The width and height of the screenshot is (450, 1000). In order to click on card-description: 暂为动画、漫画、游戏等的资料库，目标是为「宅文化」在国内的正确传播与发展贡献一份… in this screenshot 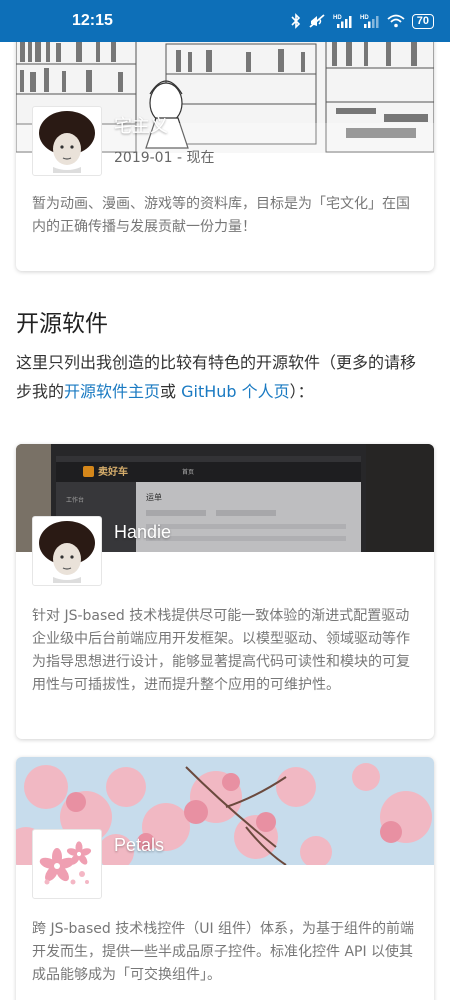, I will do `click(221, 215)`.